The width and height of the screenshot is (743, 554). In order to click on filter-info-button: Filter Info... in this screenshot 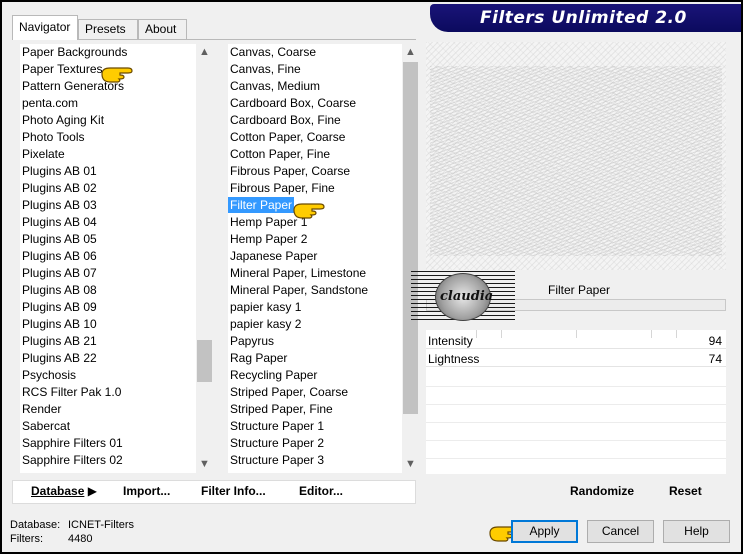, I will do `click(233, 491)`.